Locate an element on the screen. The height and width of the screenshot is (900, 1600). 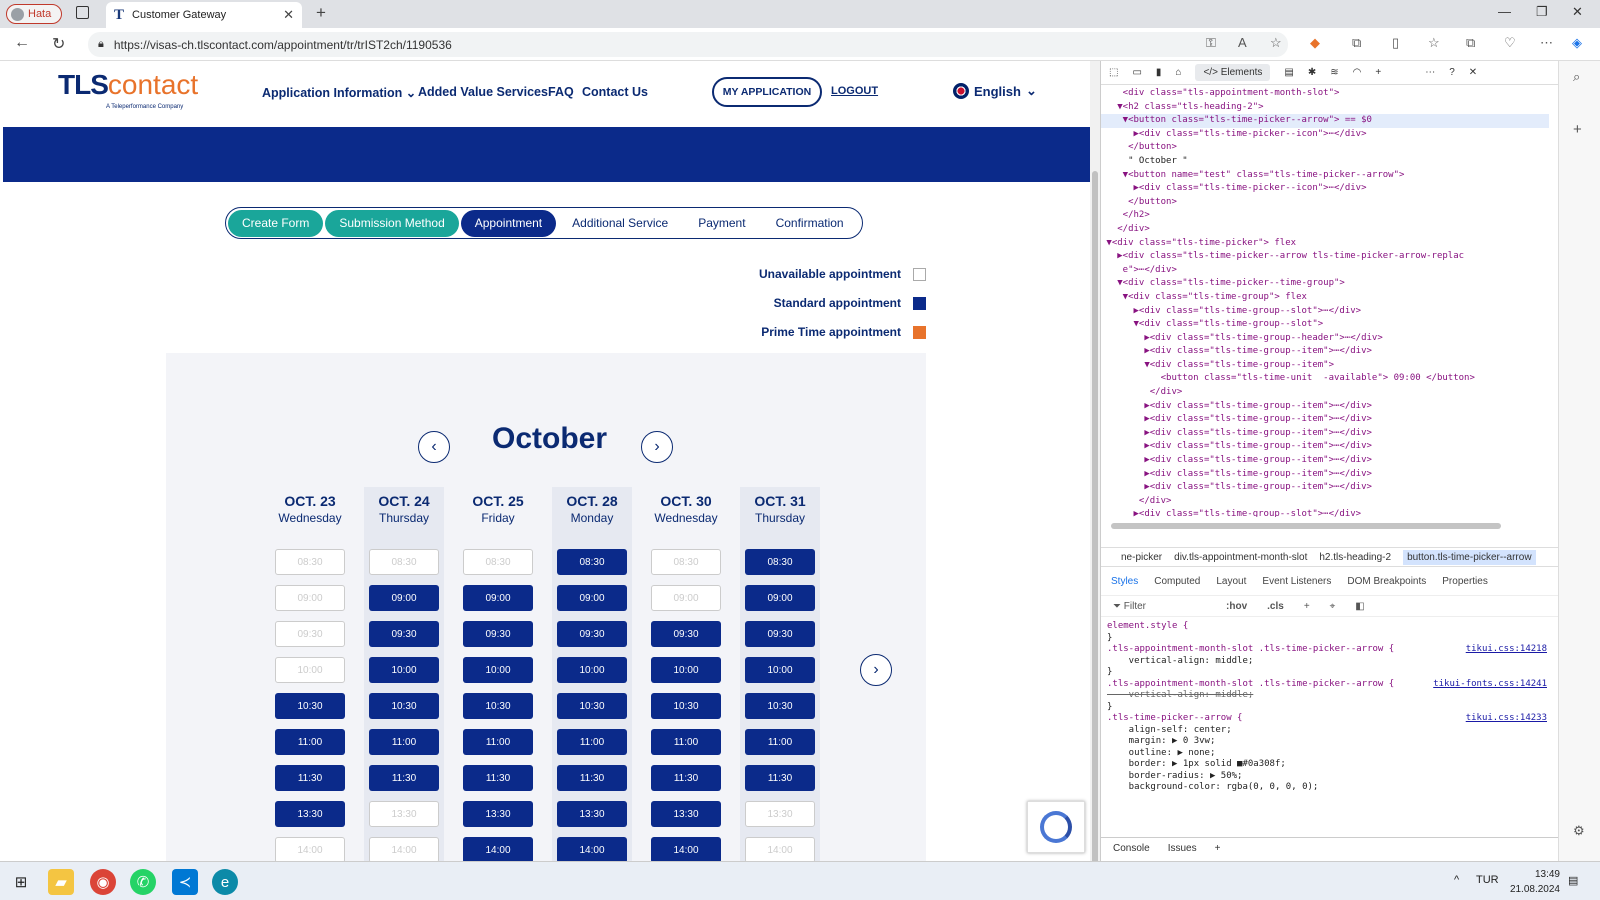
style-rule-line: border-radius: ▶ 50%; is located at coordinates (1327, 777).